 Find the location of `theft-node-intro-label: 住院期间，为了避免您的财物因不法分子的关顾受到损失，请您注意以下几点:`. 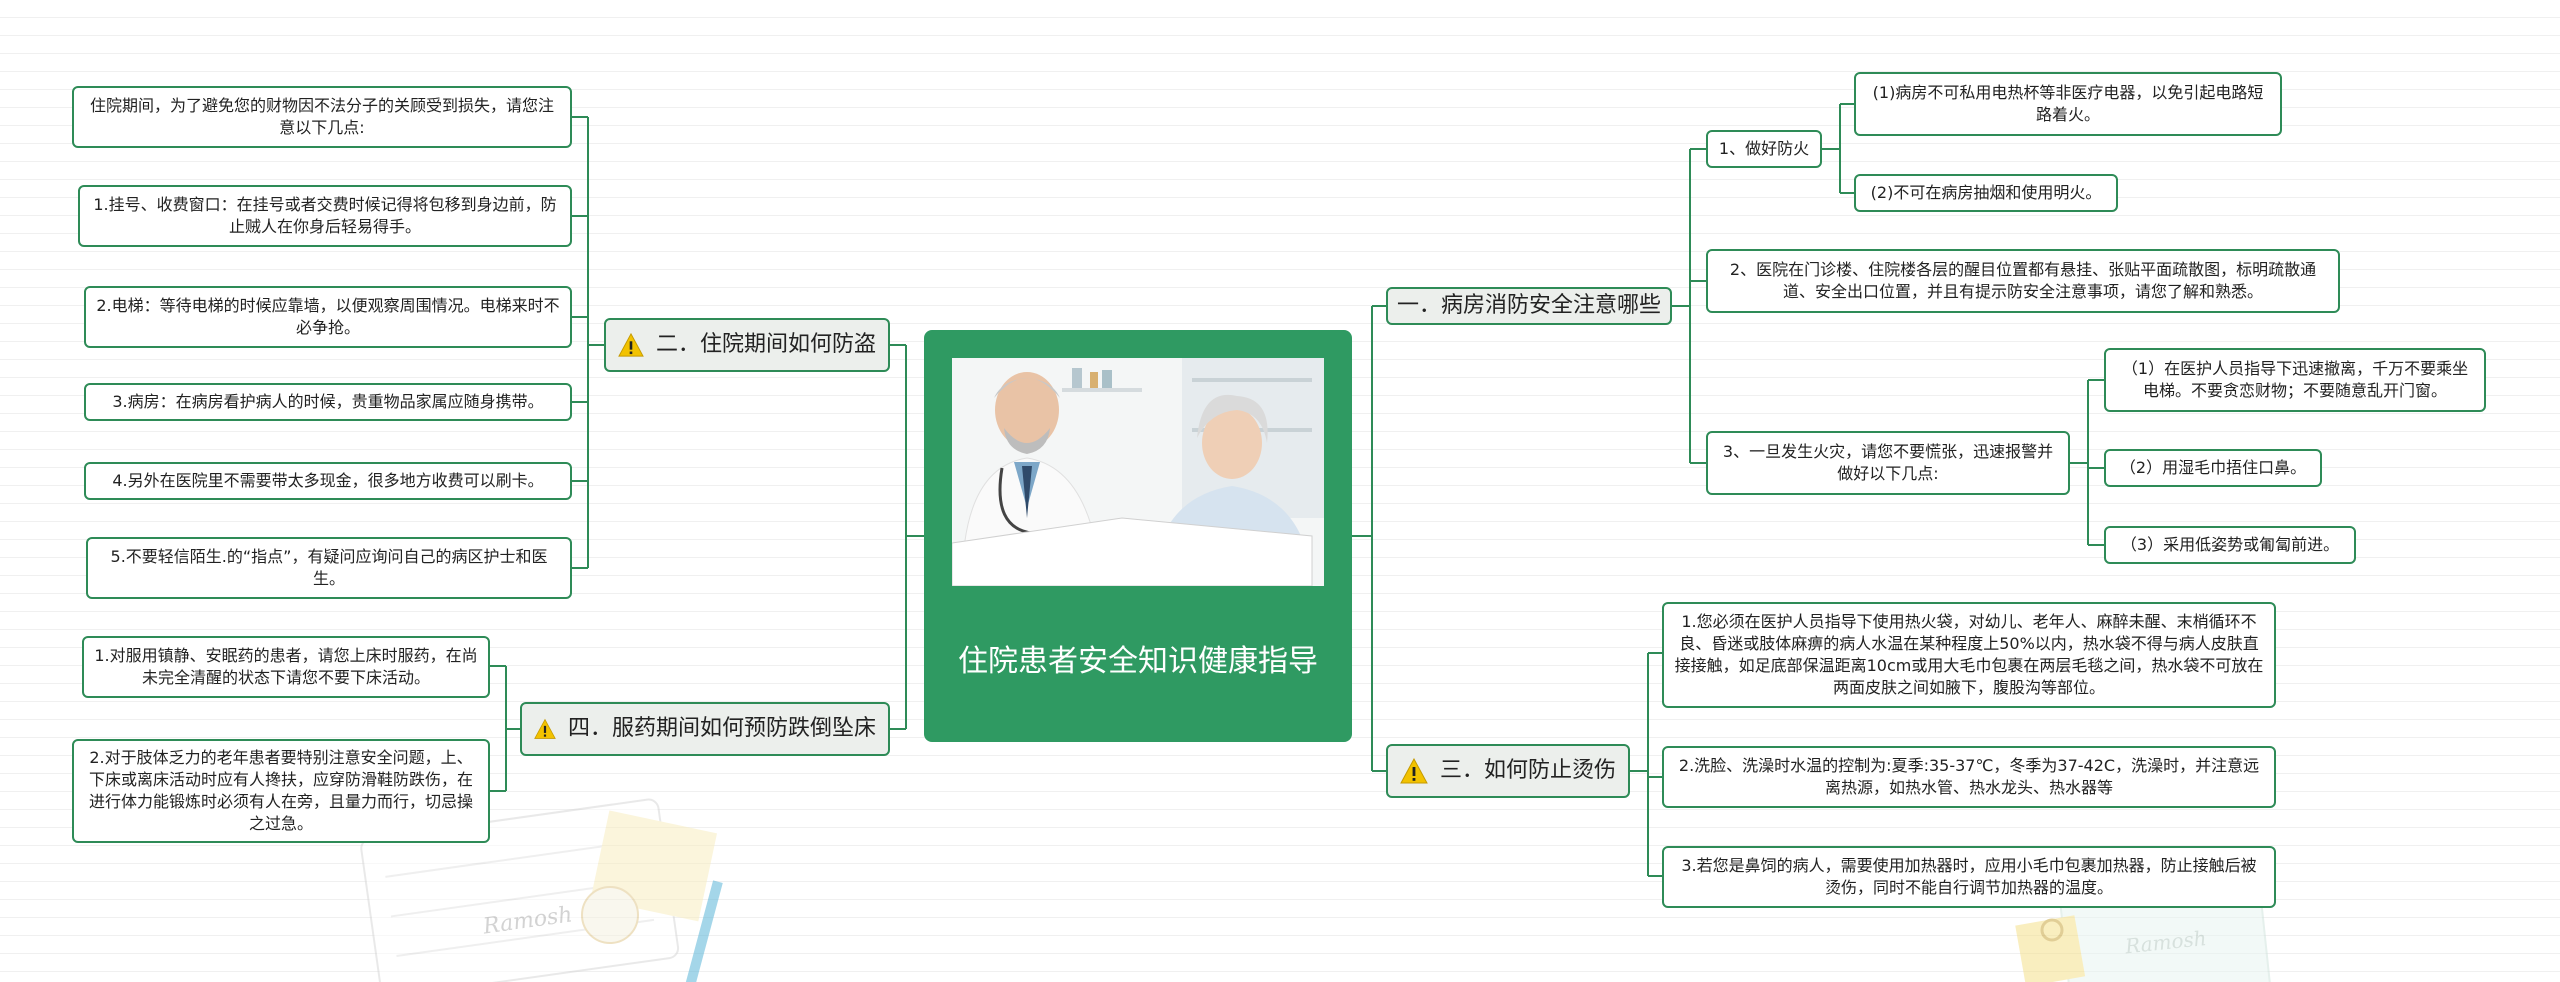

theft-node-intro-label: 住院期间，为了避免您的财物因不法分子的关顾受到损失，请您注意以下几点: is located at coordinates (321, 116).